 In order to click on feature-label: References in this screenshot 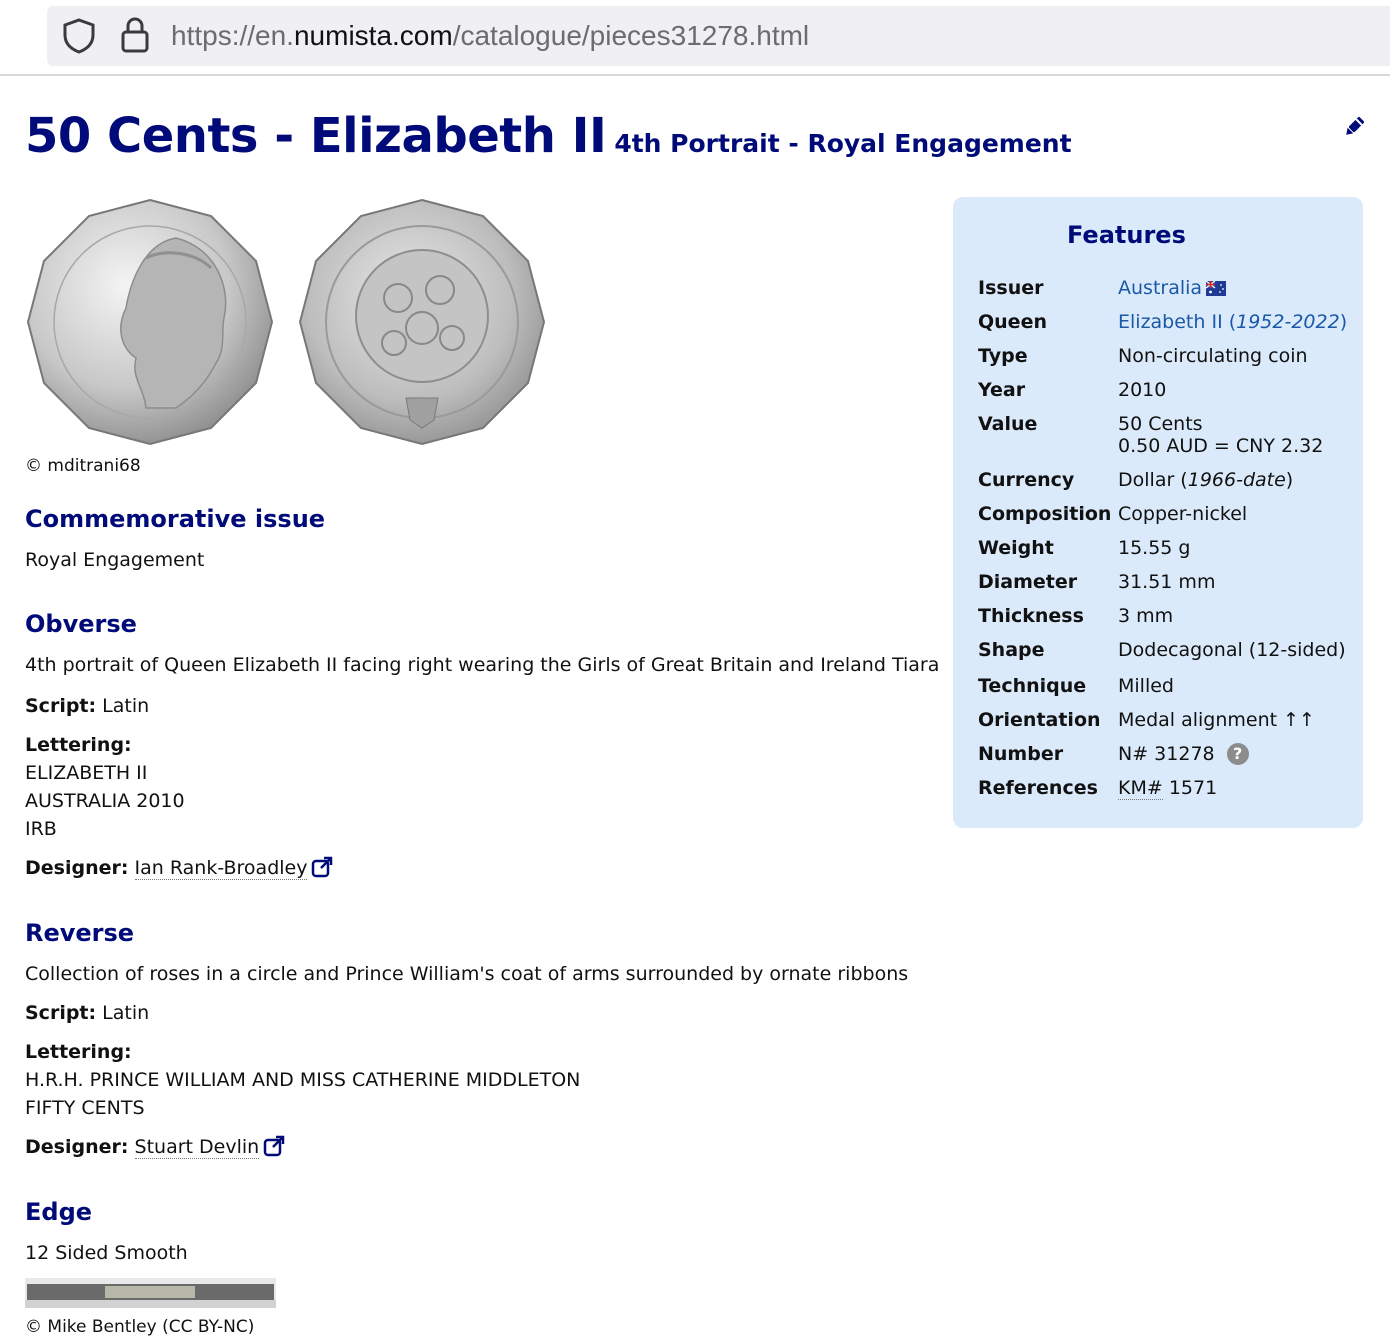, I will do `click(1038, 788)`.